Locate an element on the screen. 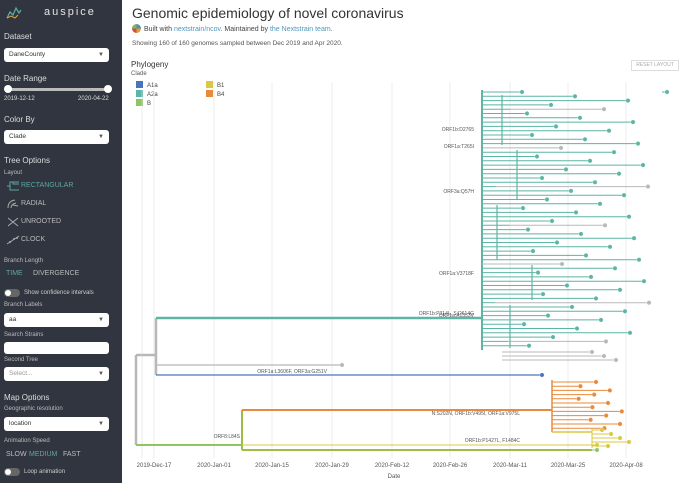 Image resolution: width=680 pixels, height=483 pixels. loop-animation-toggle is located at coordinates (12, 472).